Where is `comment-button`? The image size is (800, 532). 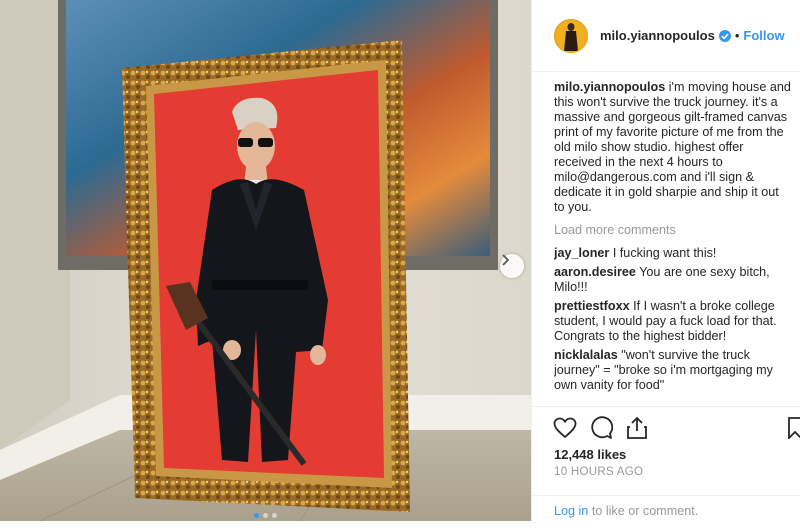
comment-button is located at coordinates (601, 428).